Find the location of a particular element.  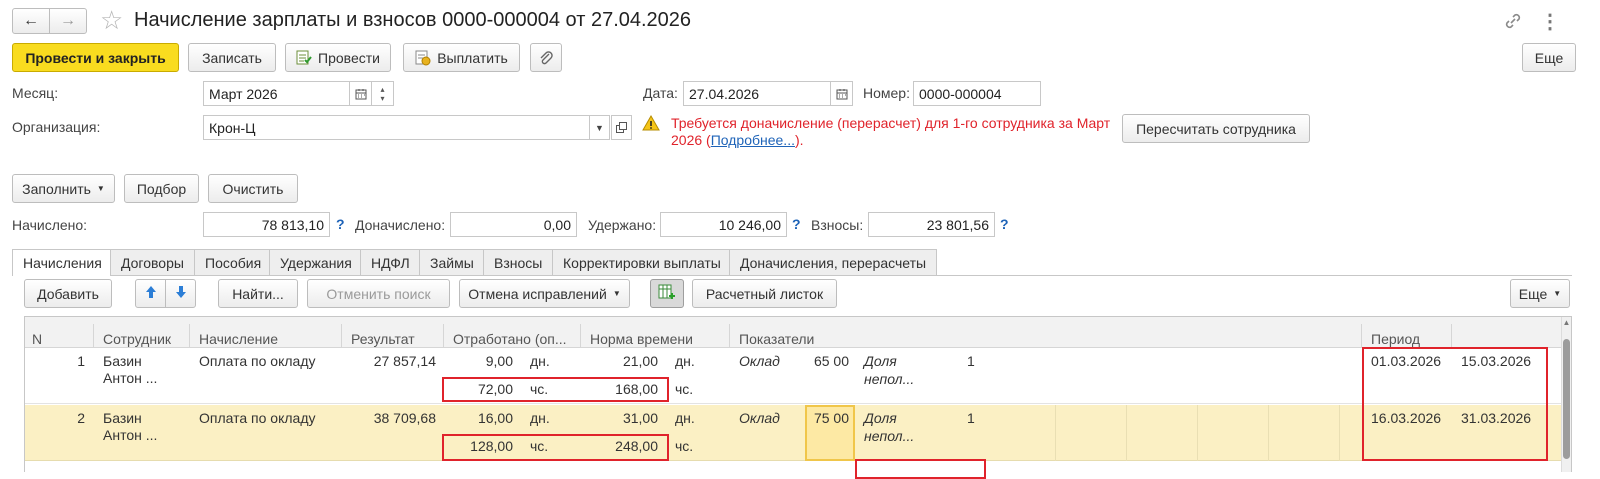

col-header-employee: Сотрудник is located at coordinates (137, 339).